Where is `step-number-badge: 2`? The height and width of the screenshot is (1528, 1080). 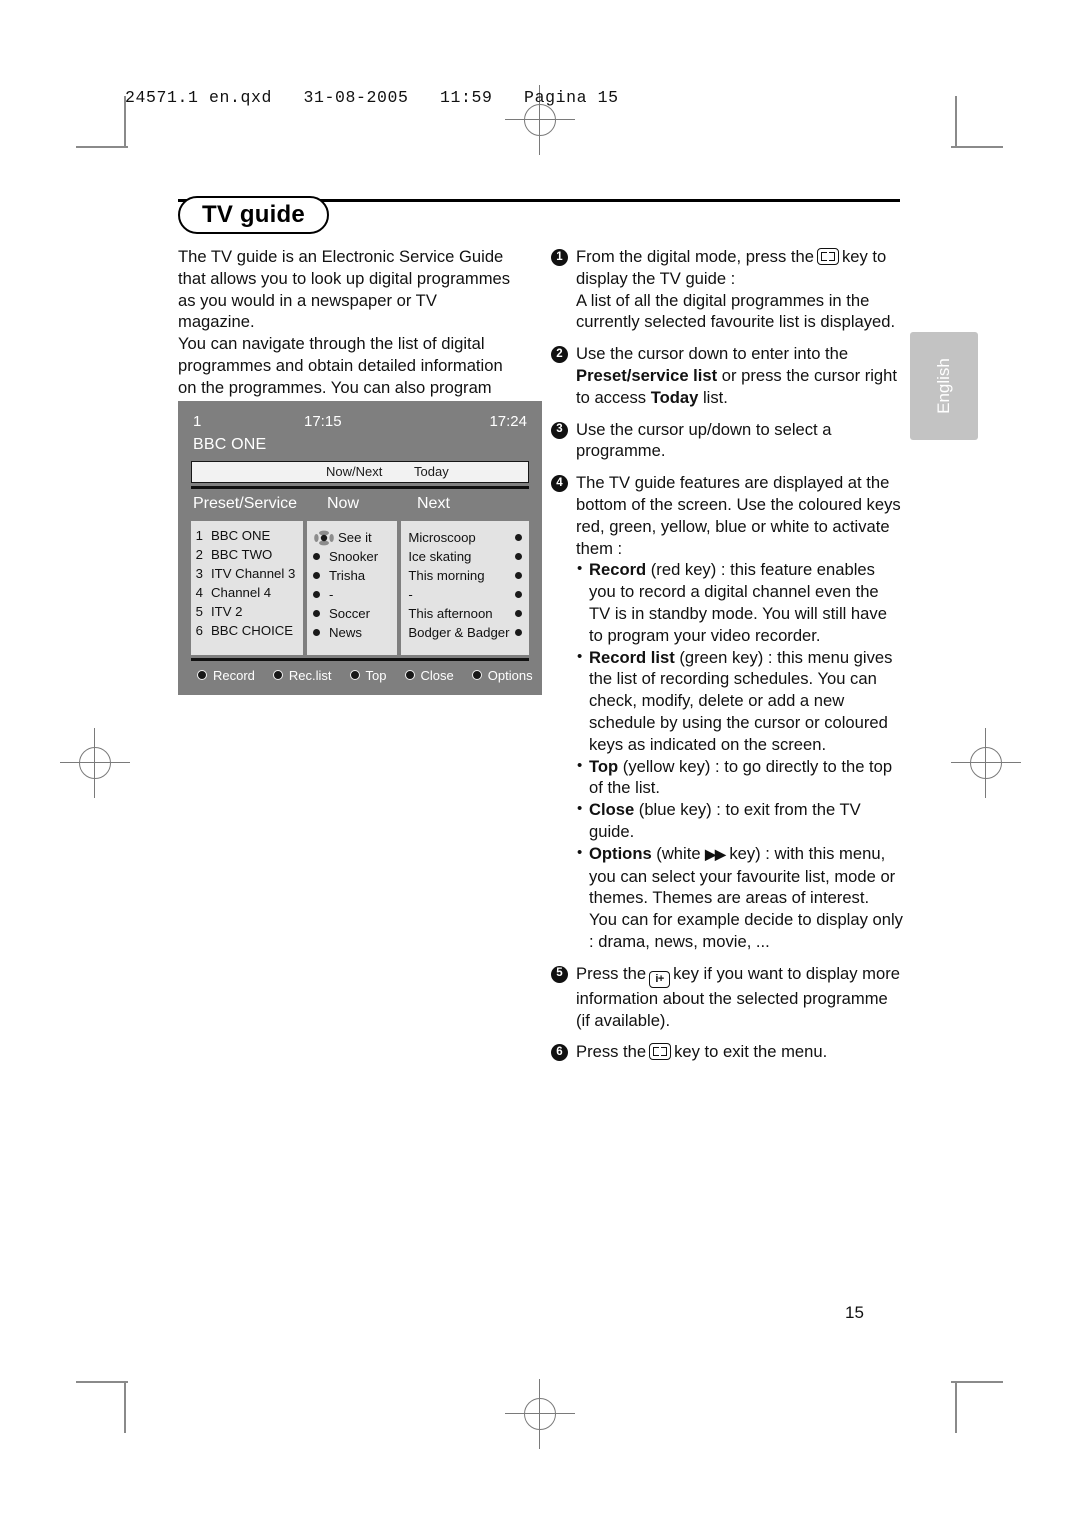 step-number-badge: 2 is located at coordinates (559, 355).